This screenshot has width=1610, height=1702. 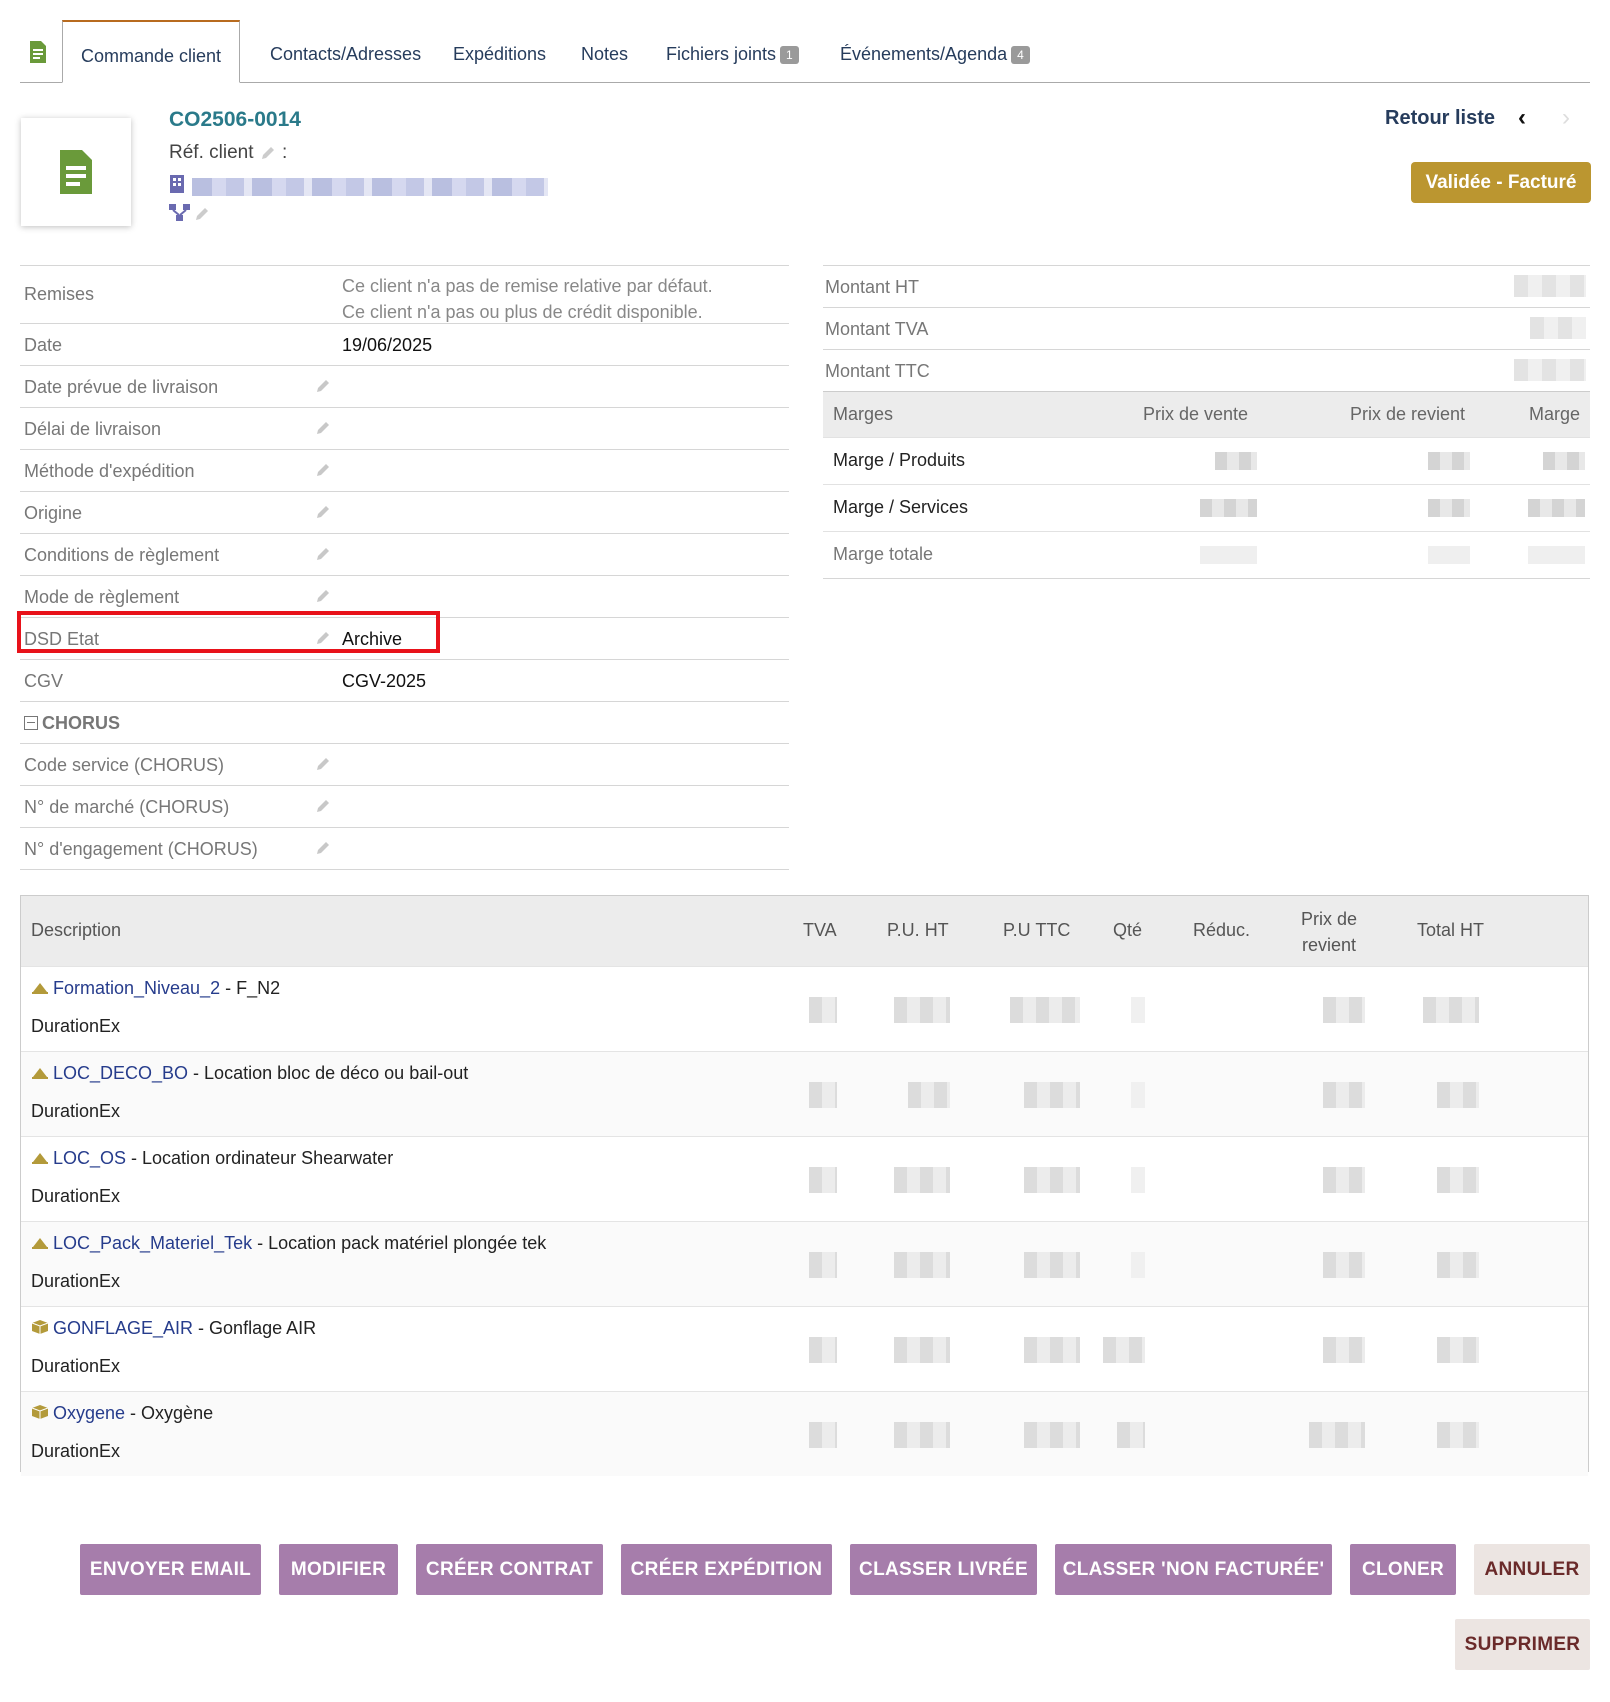 I want to click on field-label: N° d'engagement (CHORUS), so click(x=141, y=849).